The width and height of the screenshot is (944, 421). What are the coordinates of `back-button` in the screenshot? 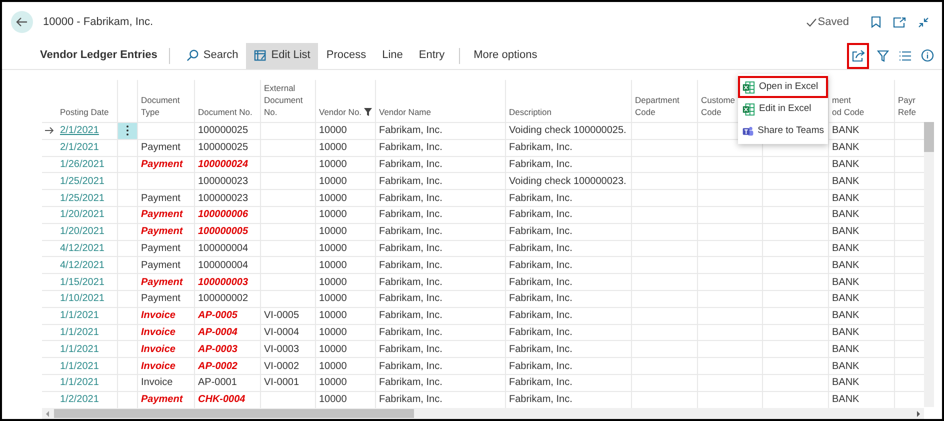 It's located at (22, 22).